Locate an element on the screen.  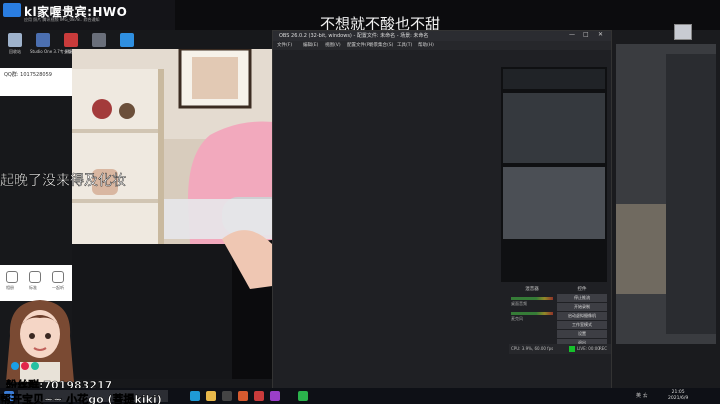
menu-tools: 工具(T) is located at coordinates (404, 45).